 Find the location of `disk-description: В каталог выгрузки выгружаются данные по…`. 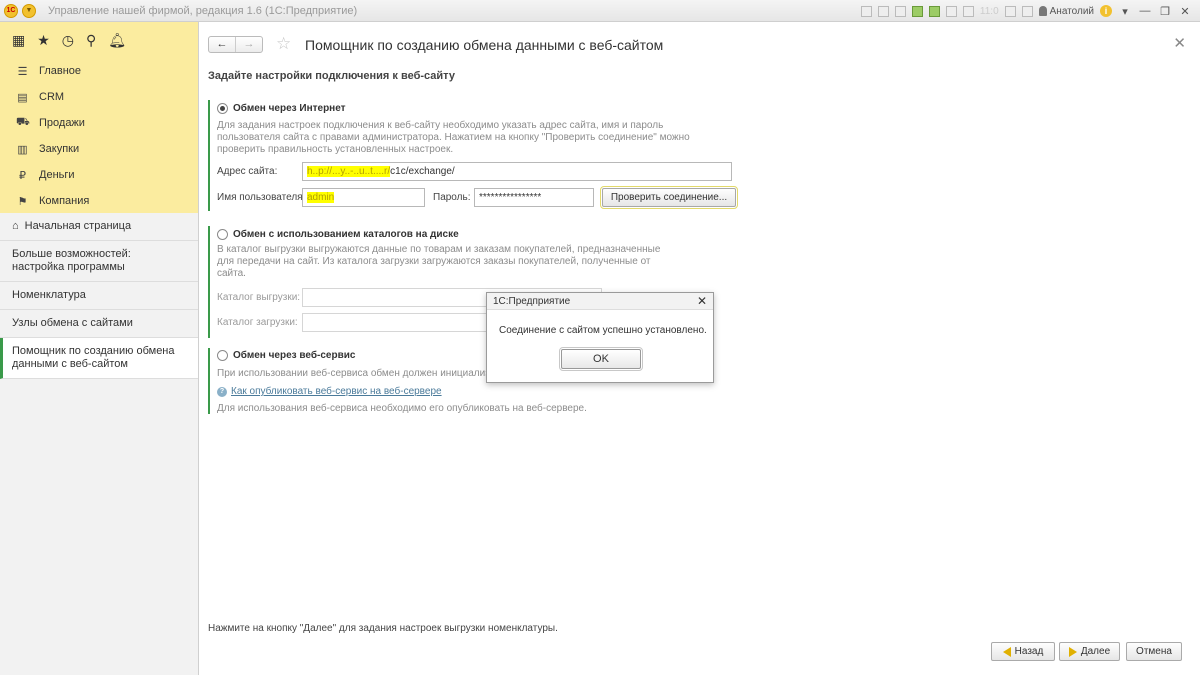

disk-description: В каталог выгрузки выгружаются данные по… is located at coordinates (438, 262).